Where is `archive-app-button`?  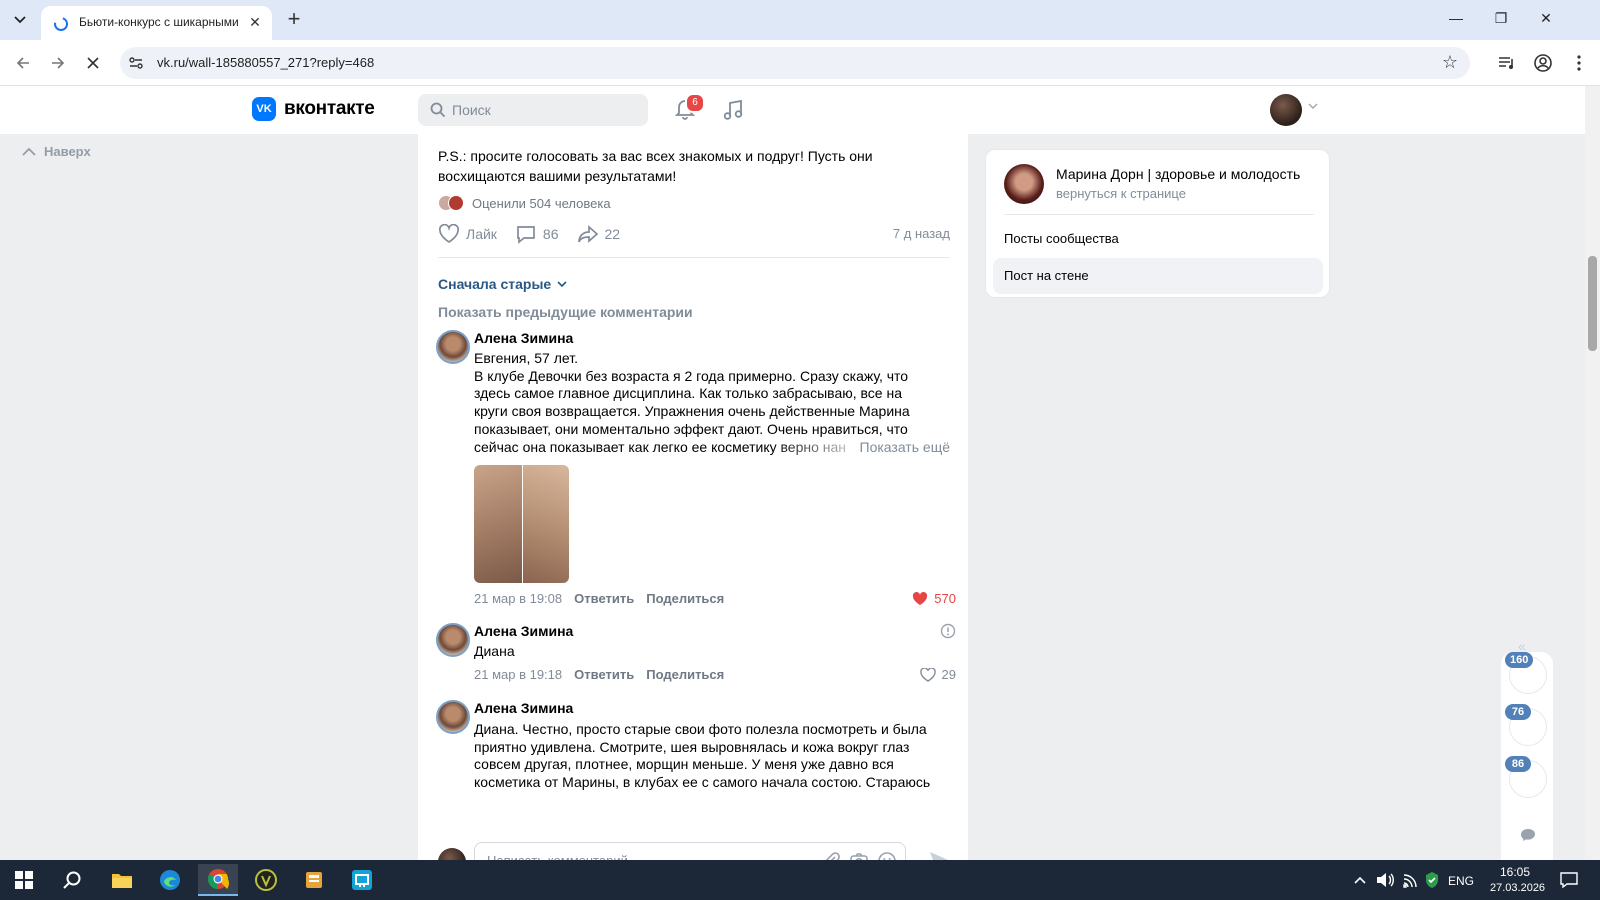
archive-app-button is located at coordinates (314, 880).